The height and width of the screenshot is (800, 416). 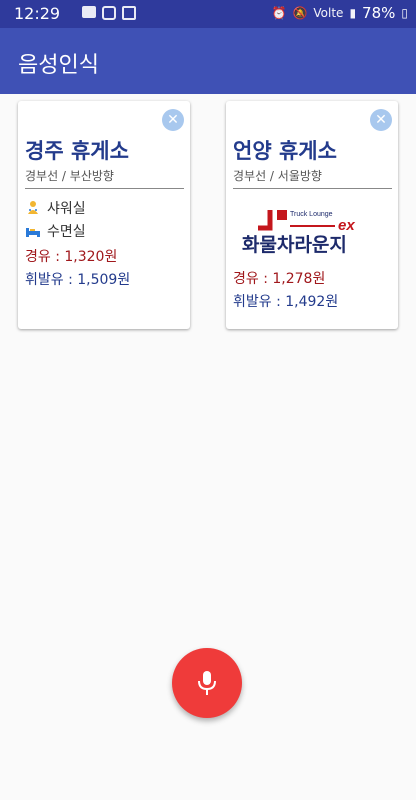 What do you see at coordinates (277, 176) in the screenshot?
I see `rest-area-route: 경부선 / 서울방향` at bounding box center [277, 176].